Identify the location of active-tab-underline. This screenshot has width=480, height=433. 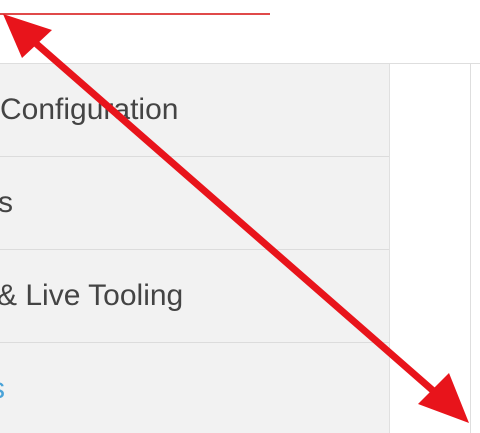
(135, 14).